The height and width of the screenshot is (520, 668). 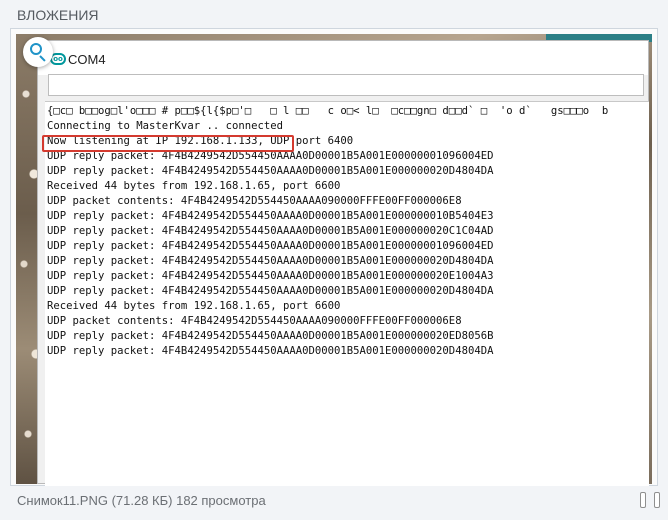 What do you see at coordinates (657, 500) in the screenshot?
I see `scrollbar-thumb-right` at bounding box center [657, 500].